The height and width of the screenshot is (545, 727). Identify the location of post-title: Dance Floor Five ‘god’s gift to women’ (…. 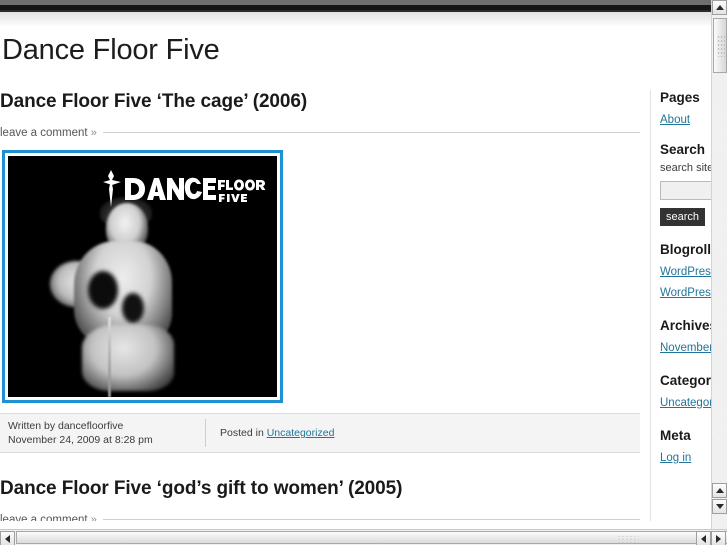
(320, 489).